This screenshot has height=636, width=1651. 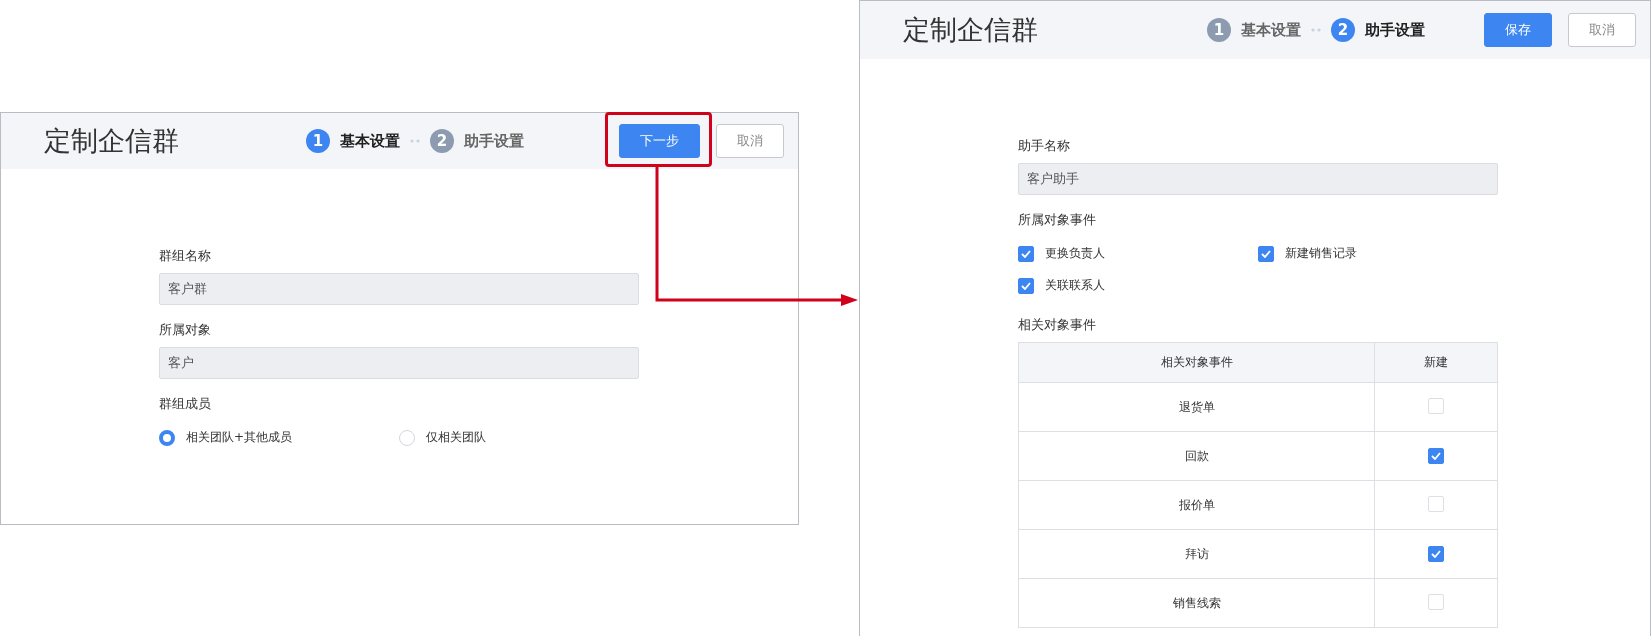 I want to click on table-cell: 退货单, so click(x=1196, y=407).